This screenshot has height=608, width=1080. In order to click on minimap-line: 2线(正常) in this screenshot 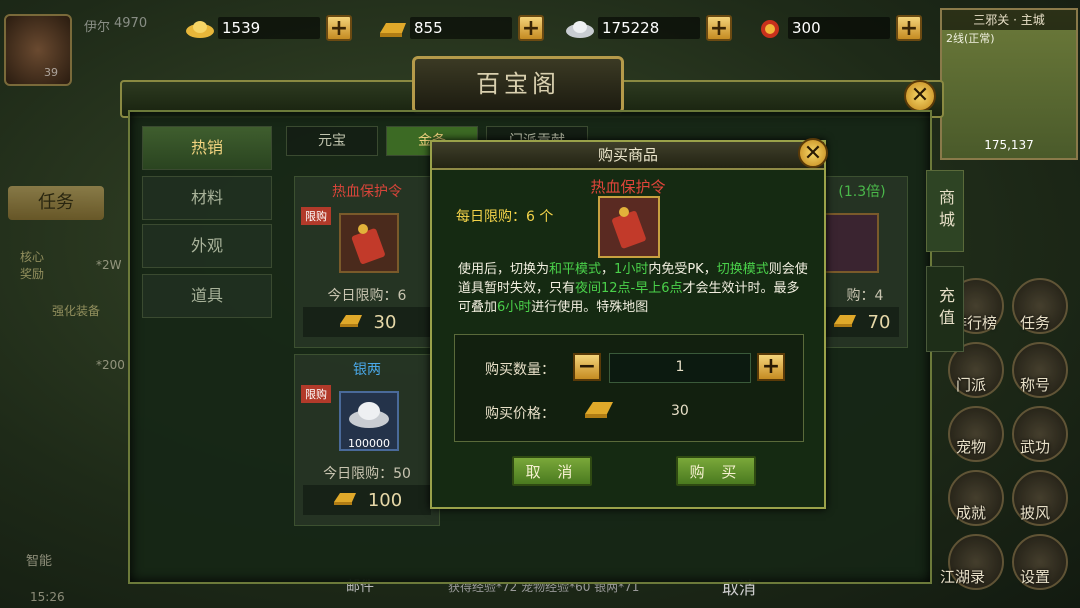, I will do `click(970, 38)`.